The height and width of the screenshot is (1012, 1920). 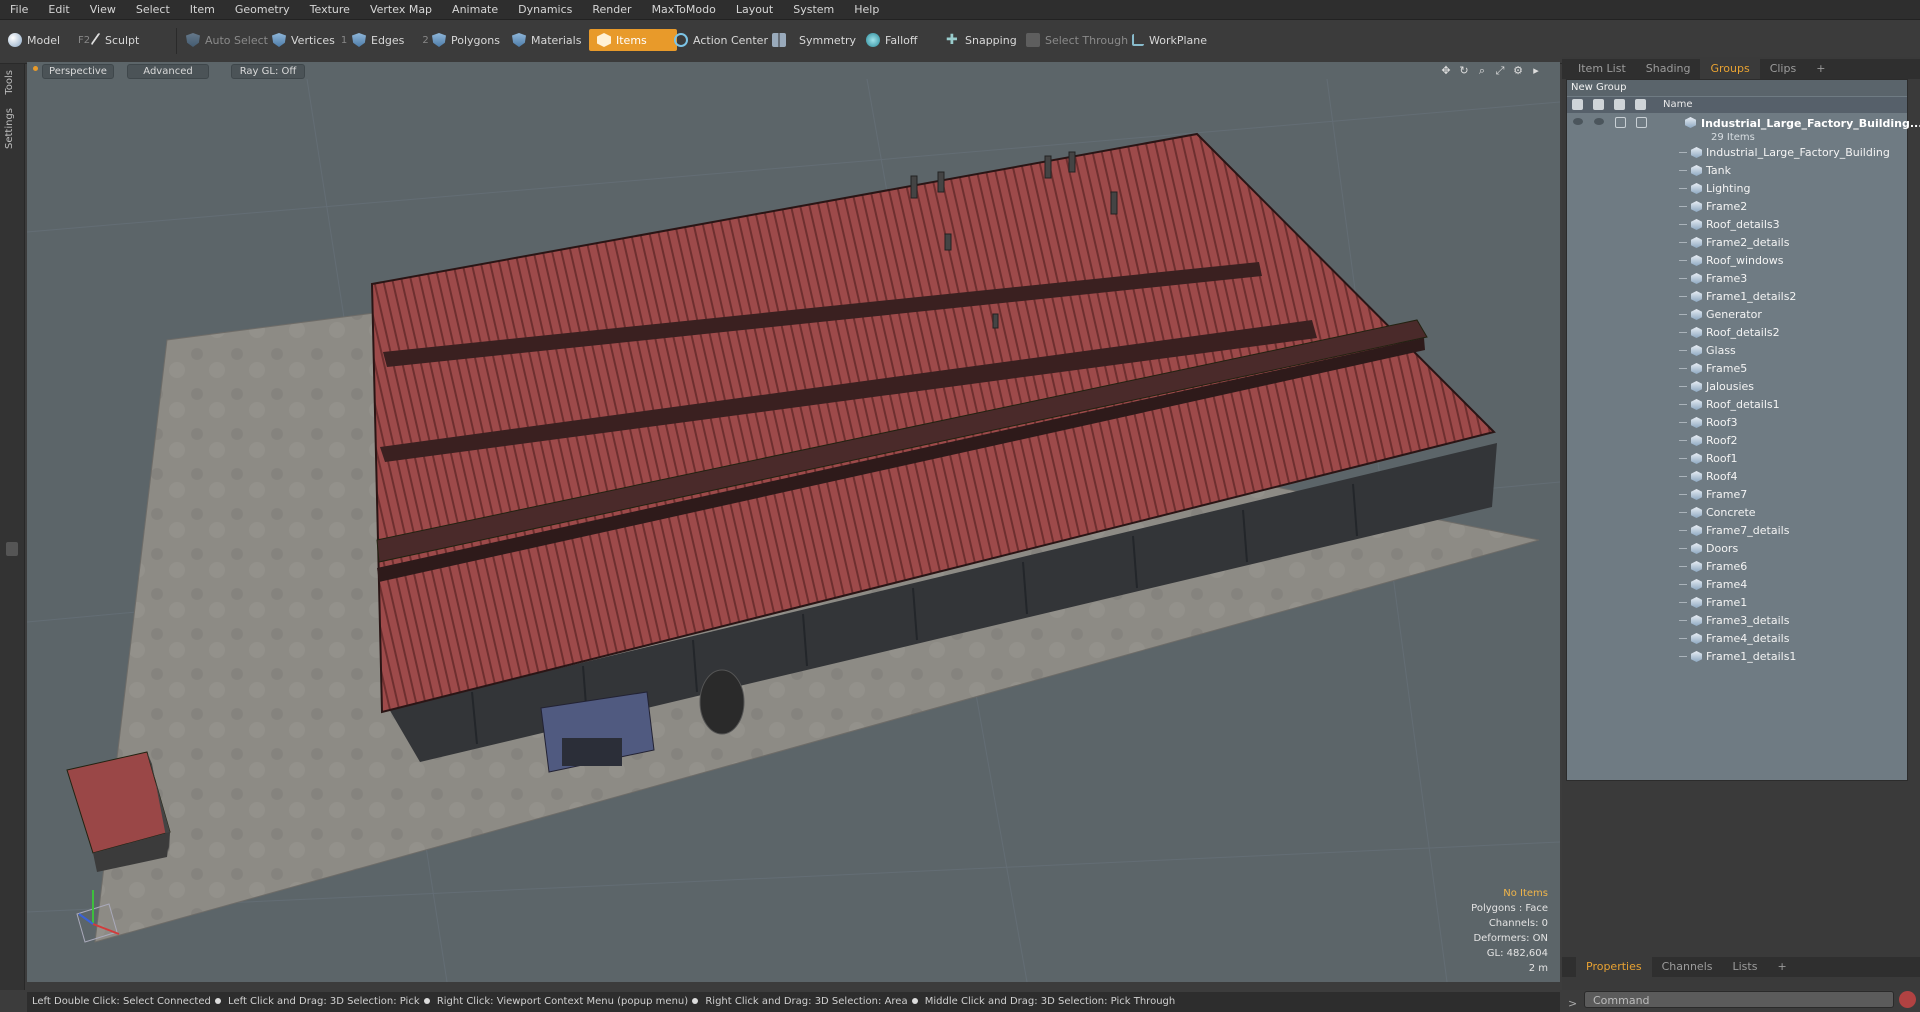 I want to click on action-center-button: Action Center, so click(x=721, y=40).